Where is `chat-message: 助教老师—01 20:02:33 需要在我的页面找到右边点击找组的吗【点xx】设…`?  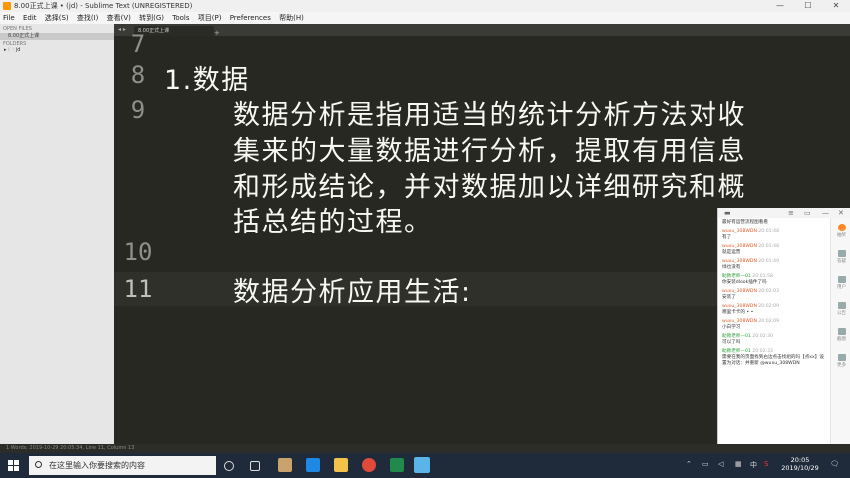 chat-message: 助教老师—01 20:02:33 需要在我的页面找到右边点击找组的吗【点xx】设… is located at coordinates (773, 357).